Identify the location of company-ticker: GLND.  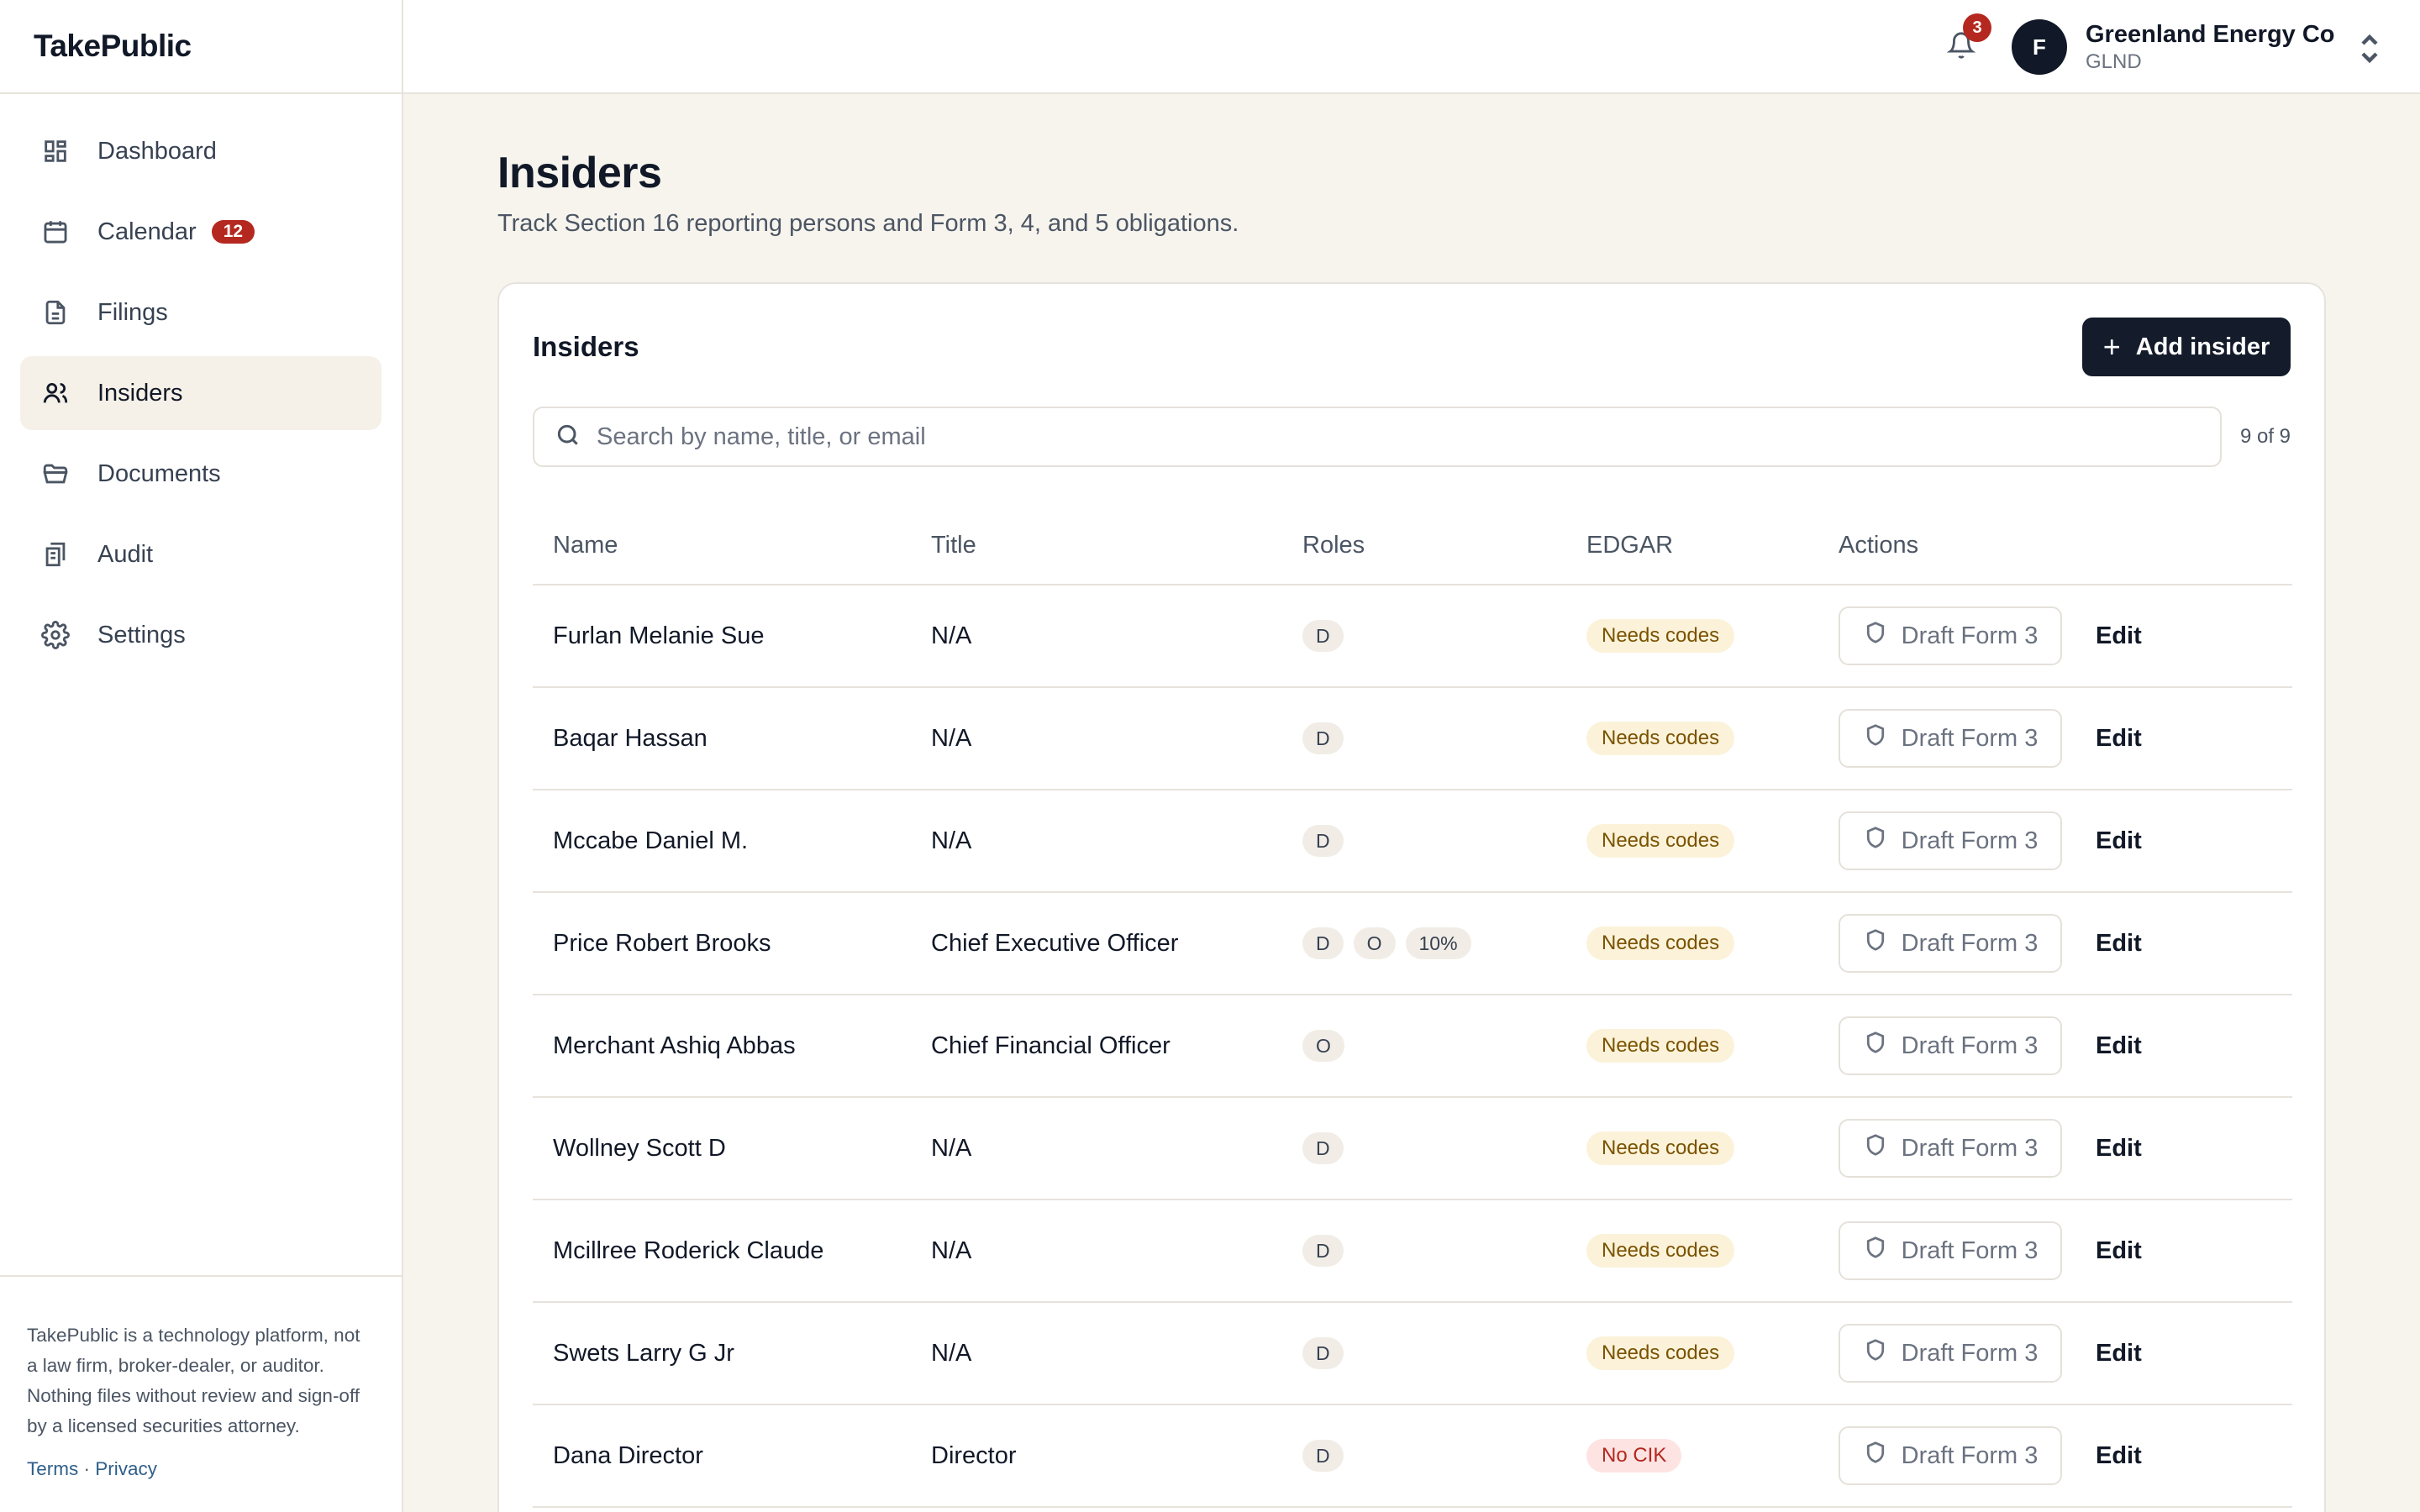
(2114, 61).